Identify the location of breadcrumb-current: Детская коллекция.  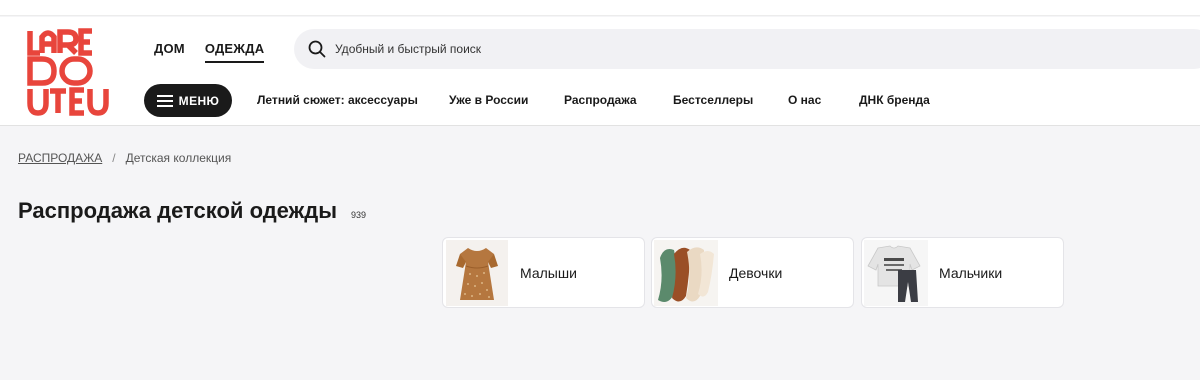
(178, 158).